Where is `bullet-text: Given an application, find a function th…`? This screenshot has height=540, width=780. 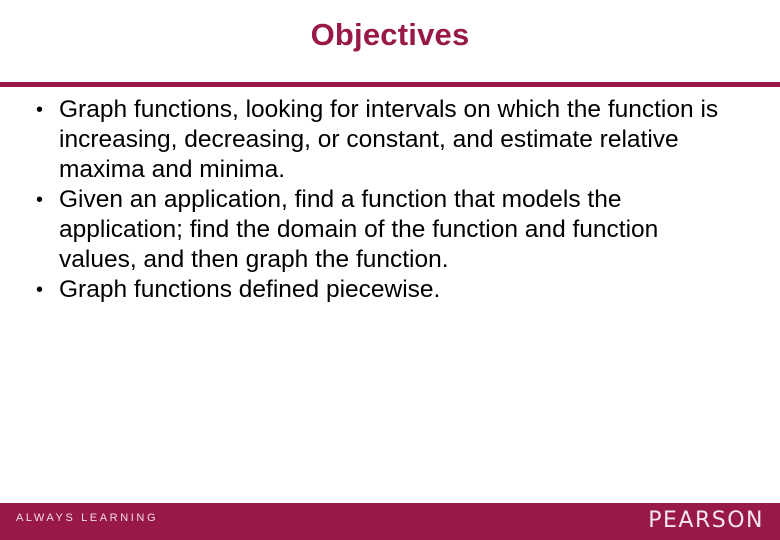
bullet-text: Given an application, find a function th… is located at coordinates (359, 229).